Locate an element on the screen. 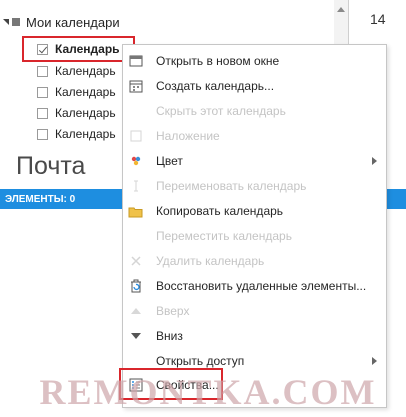  calendar-item-4: Календарь is located at coordinates (76, 113).